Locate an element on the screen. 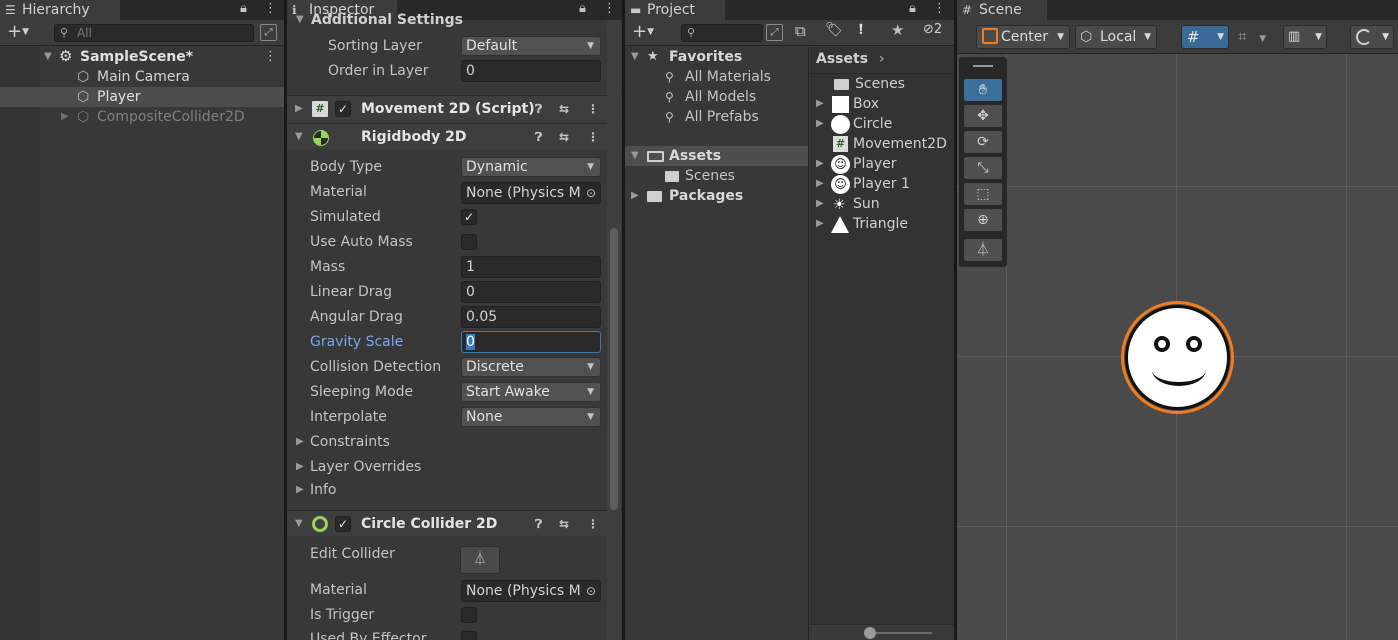 This screenshot has height=640, width=1398. open-window-icon: ⤢ is located at coordinates (774, 32).